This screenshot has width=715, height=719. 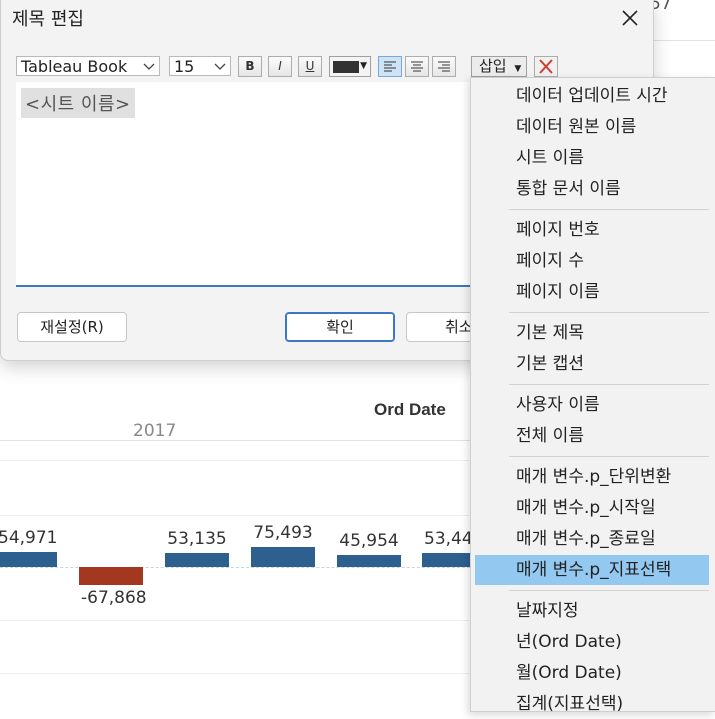 I want to click on year-label: 2017, so click(x=155, y=431).